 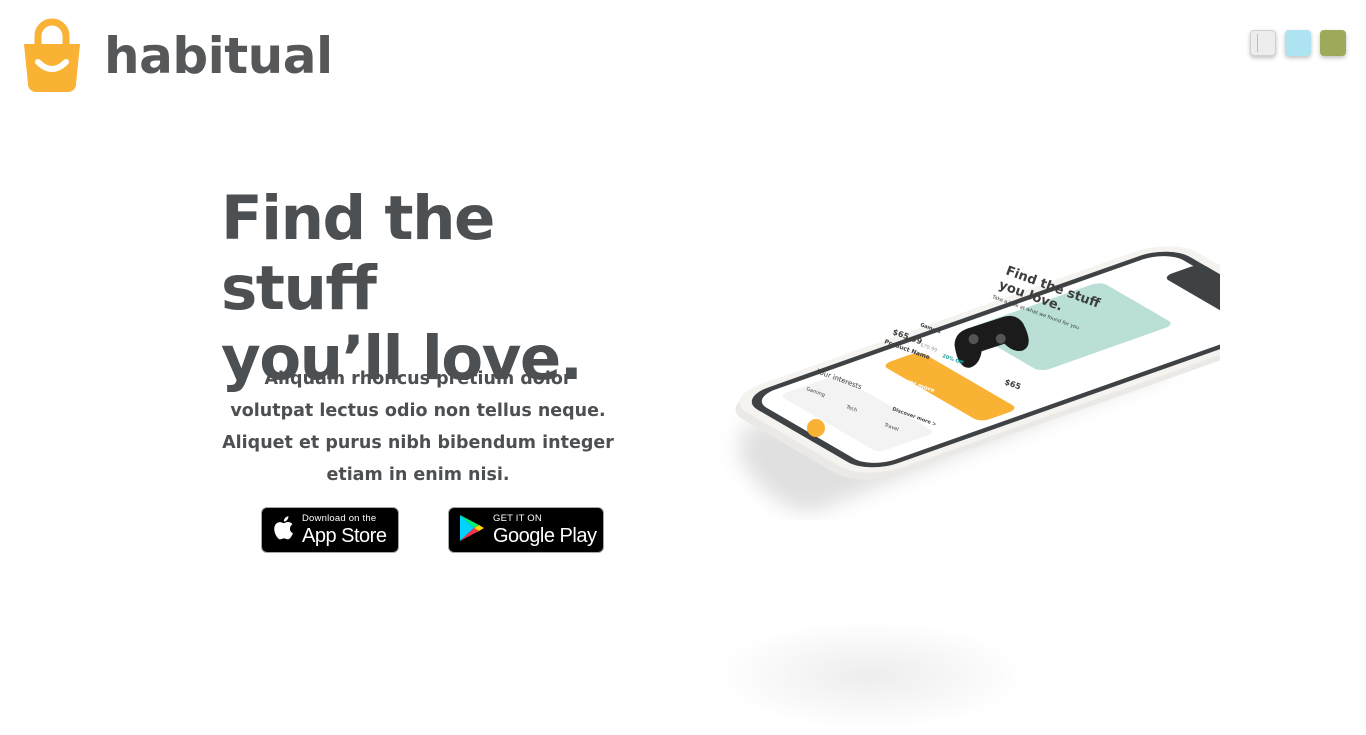 What do you see at coordinates (472, 530) in the screenshot?
I see `google-play-icon` at bounding box center [472, 530].